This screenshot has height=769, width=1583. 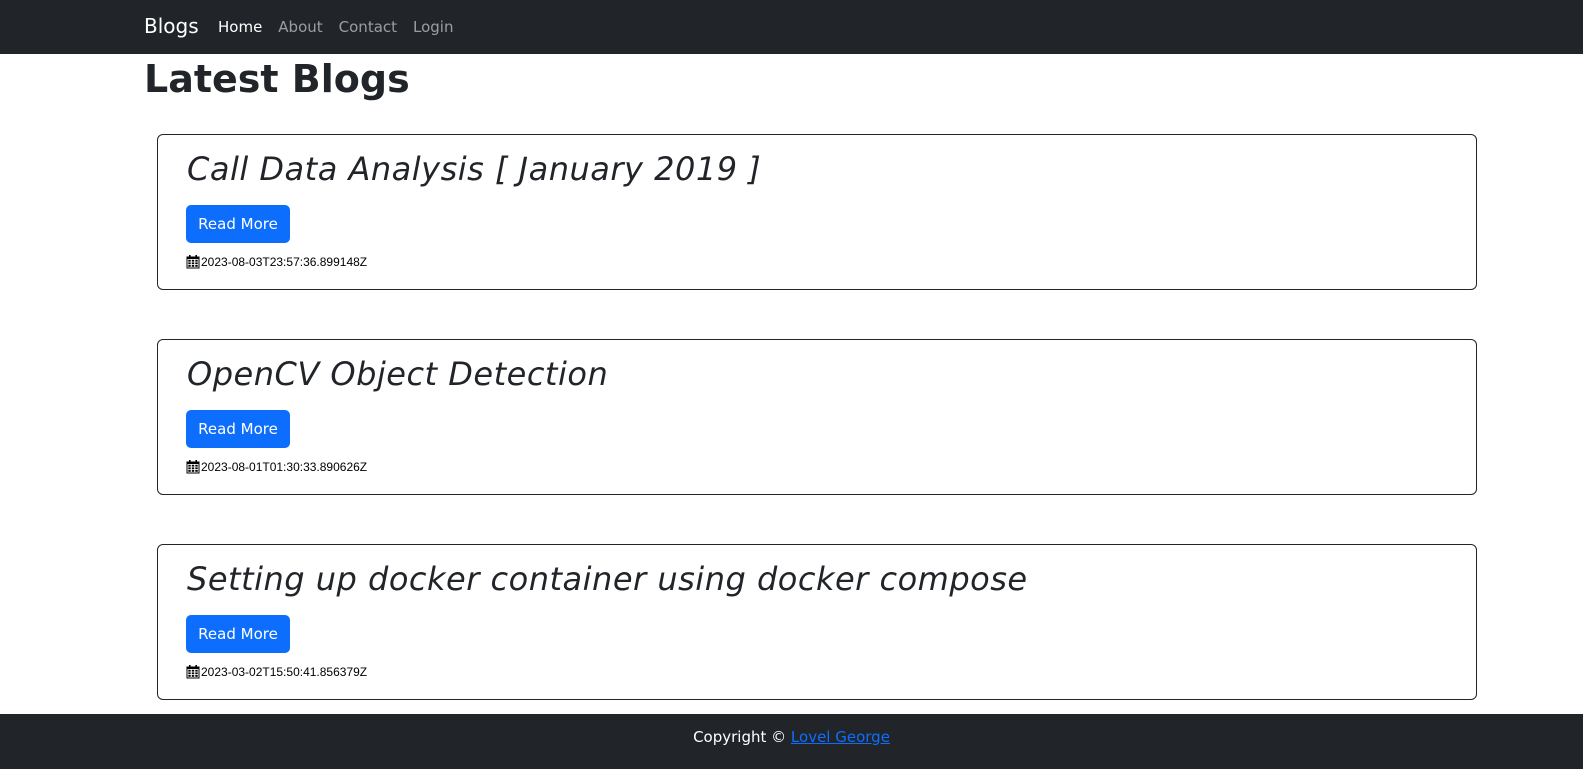 What do you see at coordinates (433, 27) in the screenshot?
I see `nav-link-login: Login` at bounding box center [433, 27].